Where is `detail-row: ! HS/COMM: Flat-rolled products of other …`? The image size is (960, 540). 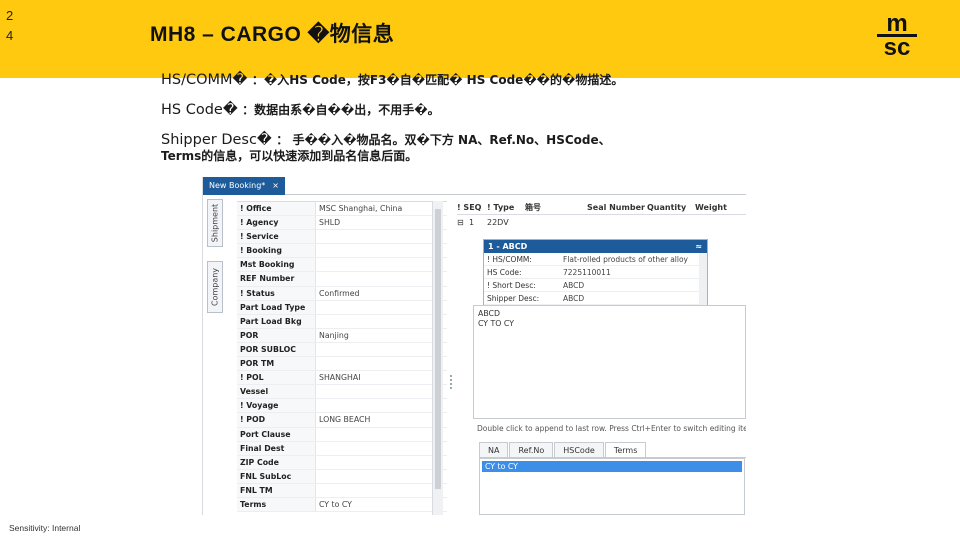
detail-row: ! HS/COMM: Flat-rolled products of other … is located at coordinates (595, 259).